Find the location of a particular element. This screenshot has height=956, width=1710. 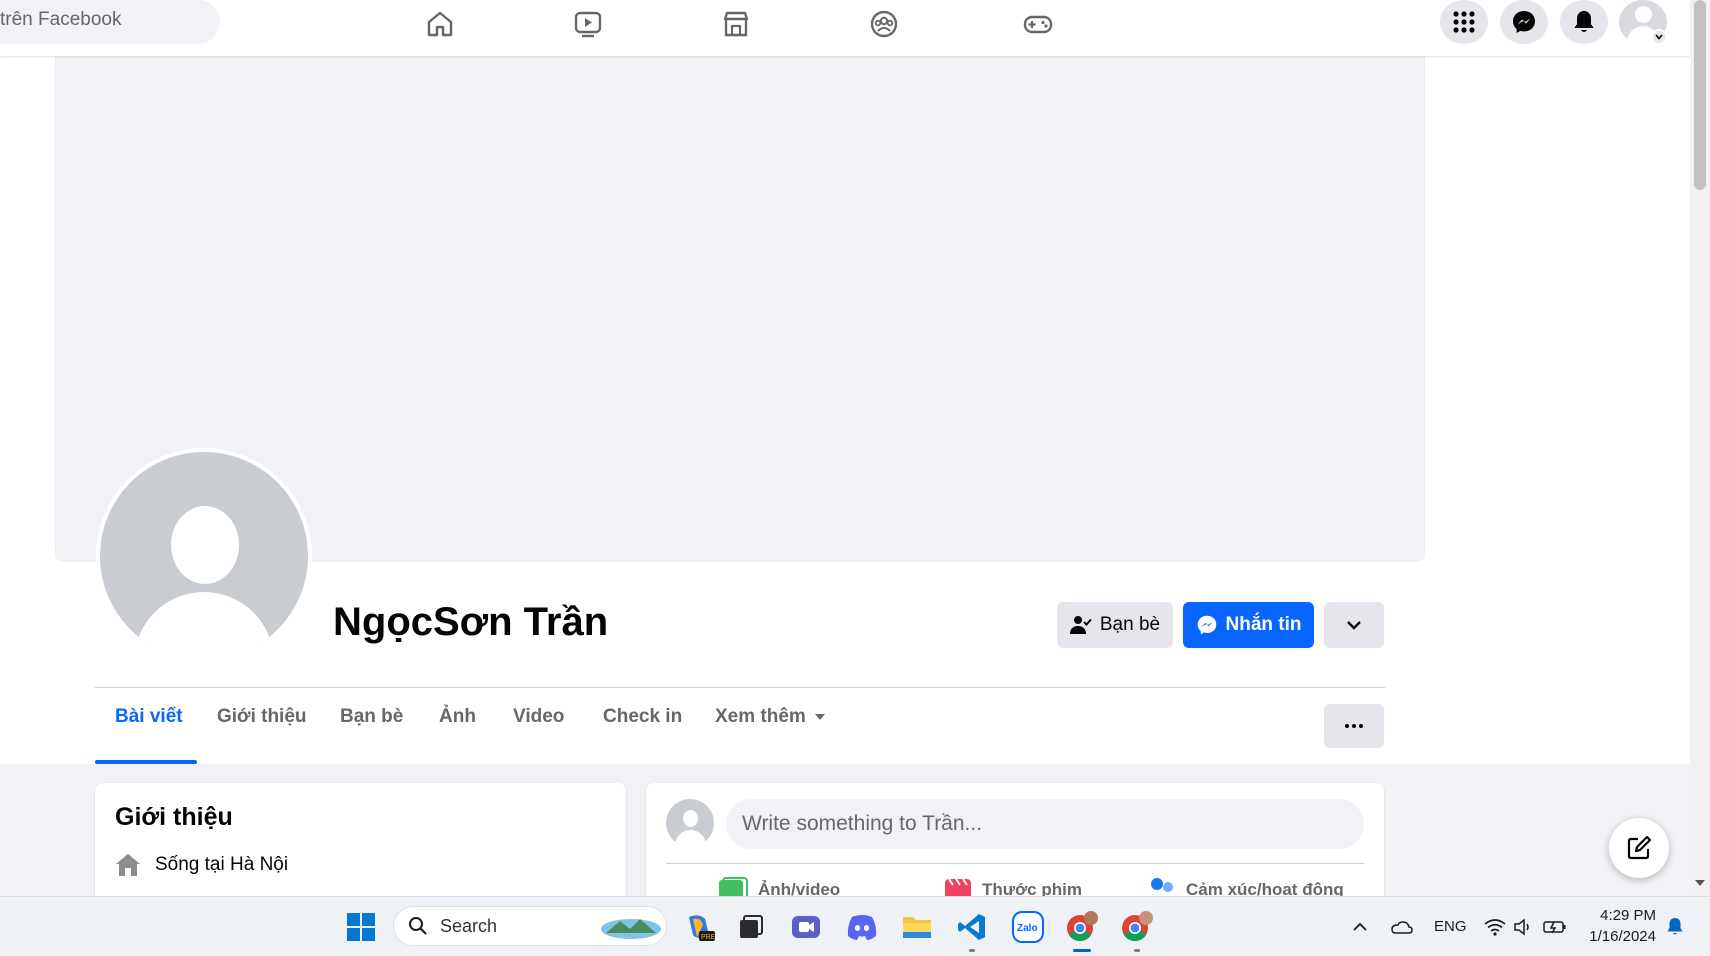

groups-icon is located at coordinates (884, 24).